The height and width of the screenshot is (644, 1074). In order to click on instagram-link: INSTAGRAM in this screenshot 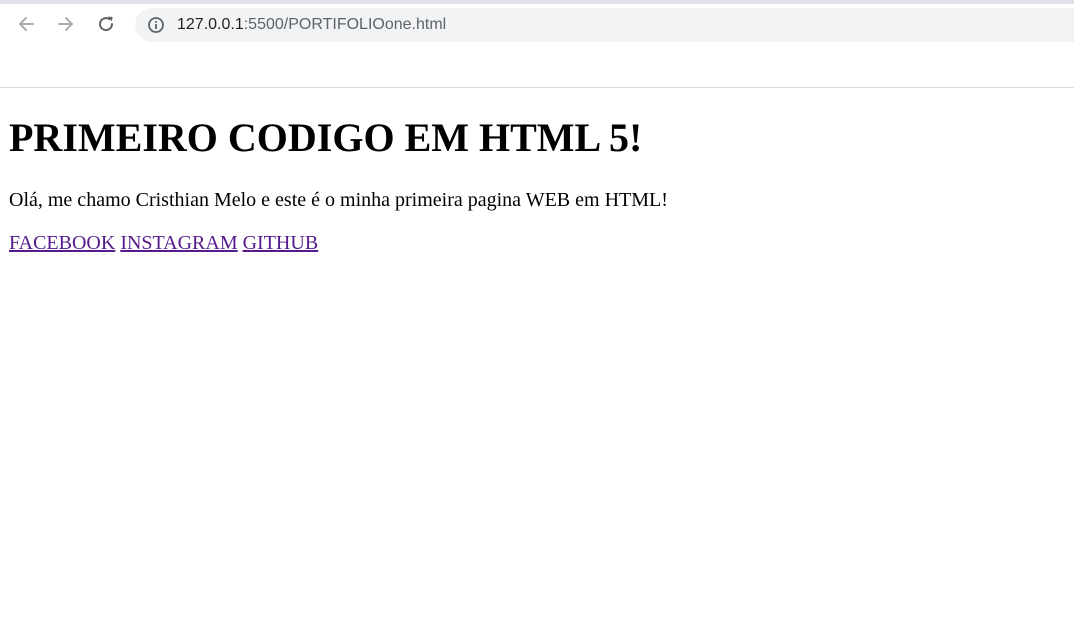, I will do `click(178, 243)`.